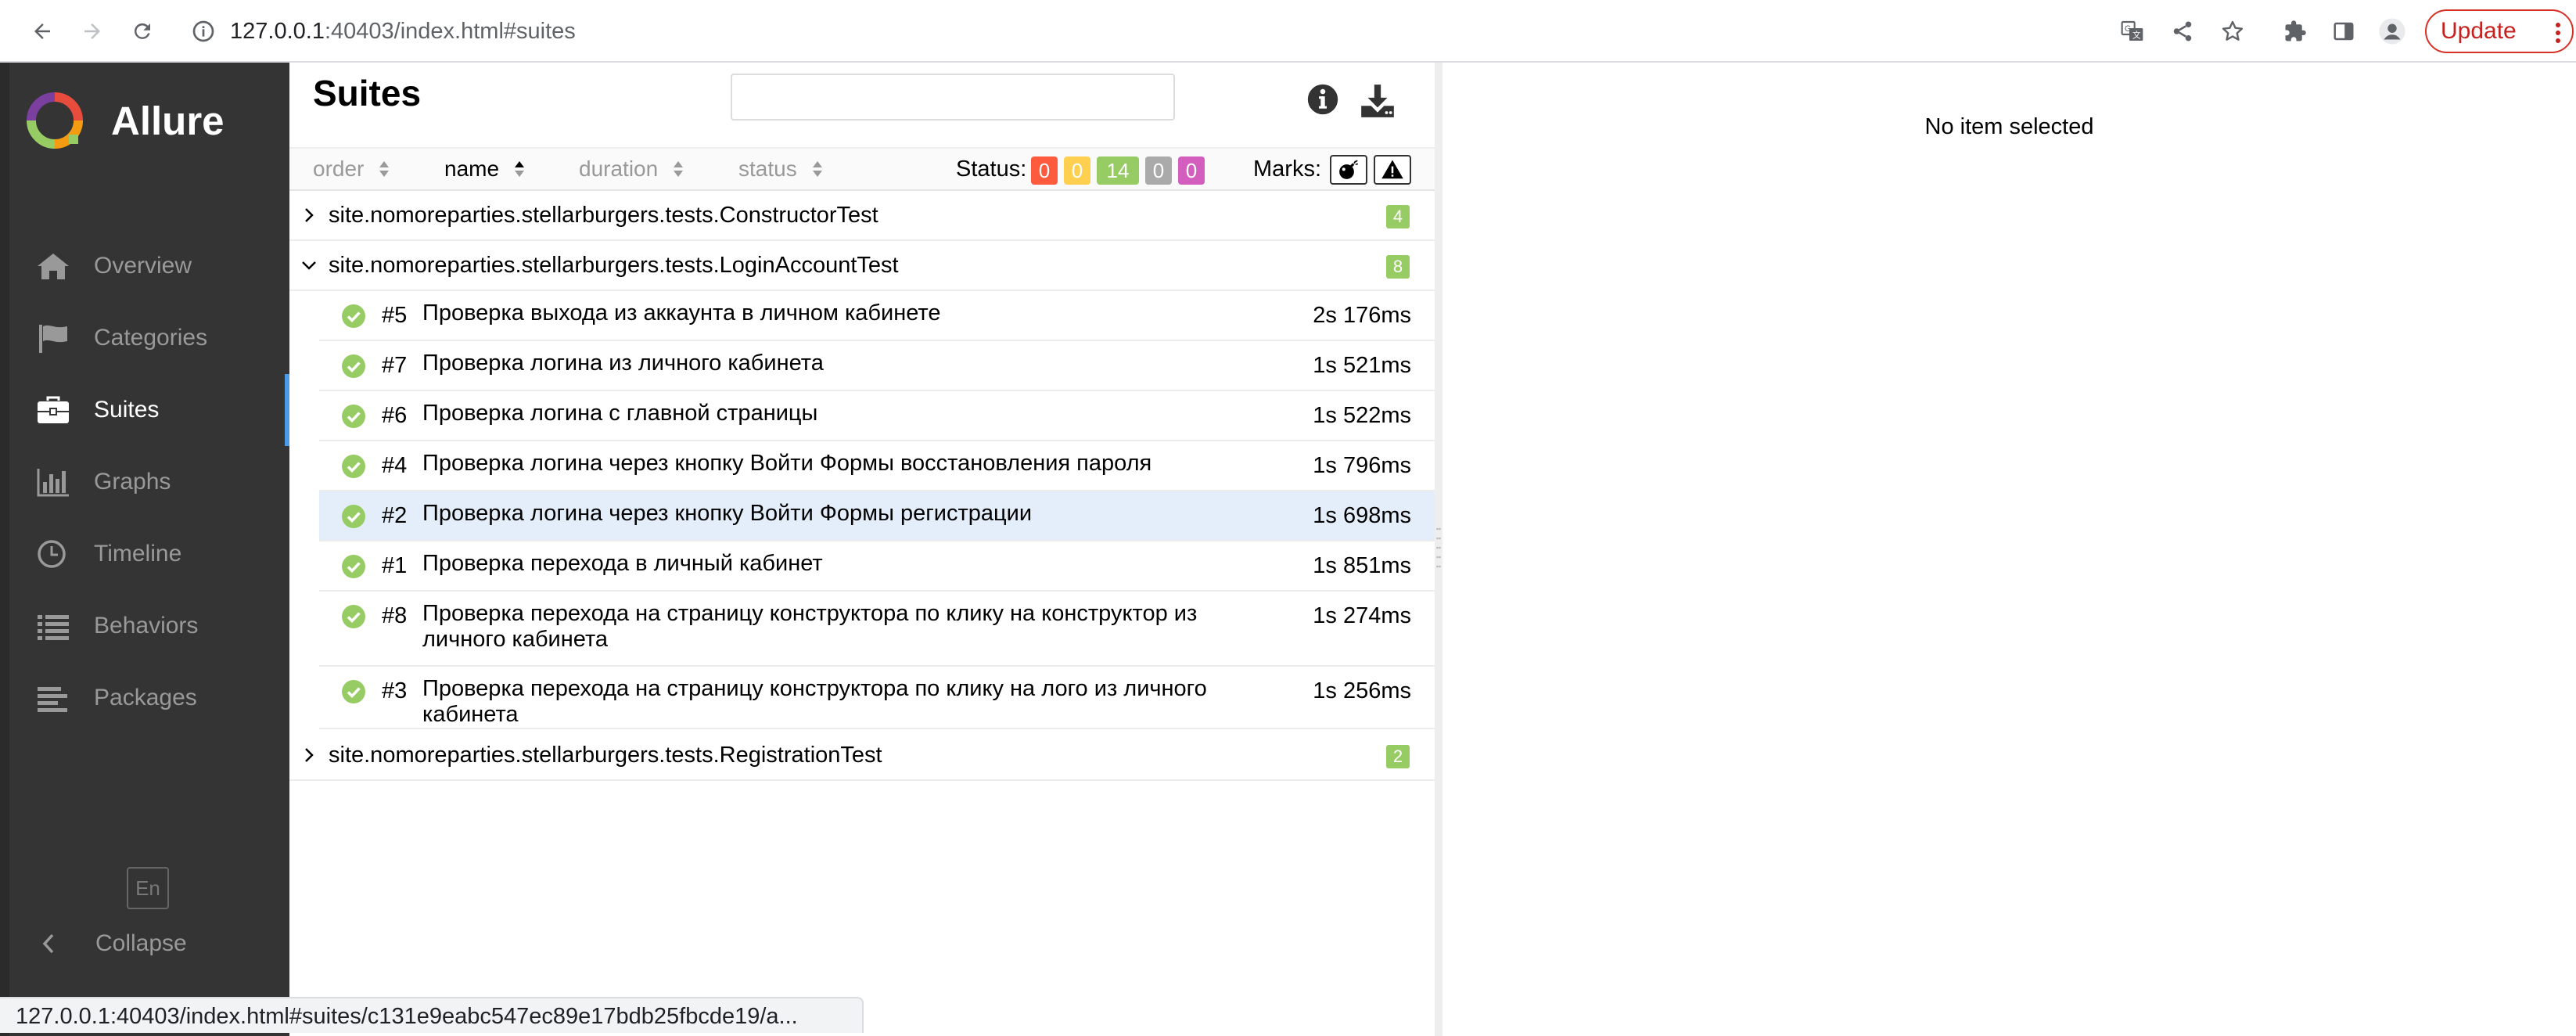 The height and width of the screenshot is (1036, 2576). I want to click on sidebar-item-behaviors: Behaviors, so click(144, 626).